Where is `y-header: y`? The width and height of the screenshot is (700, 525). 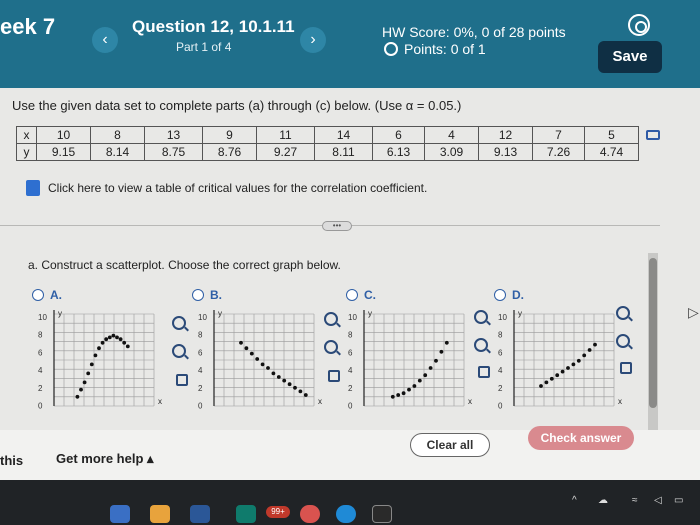
y-header: y is located at coordinates (26, 152).